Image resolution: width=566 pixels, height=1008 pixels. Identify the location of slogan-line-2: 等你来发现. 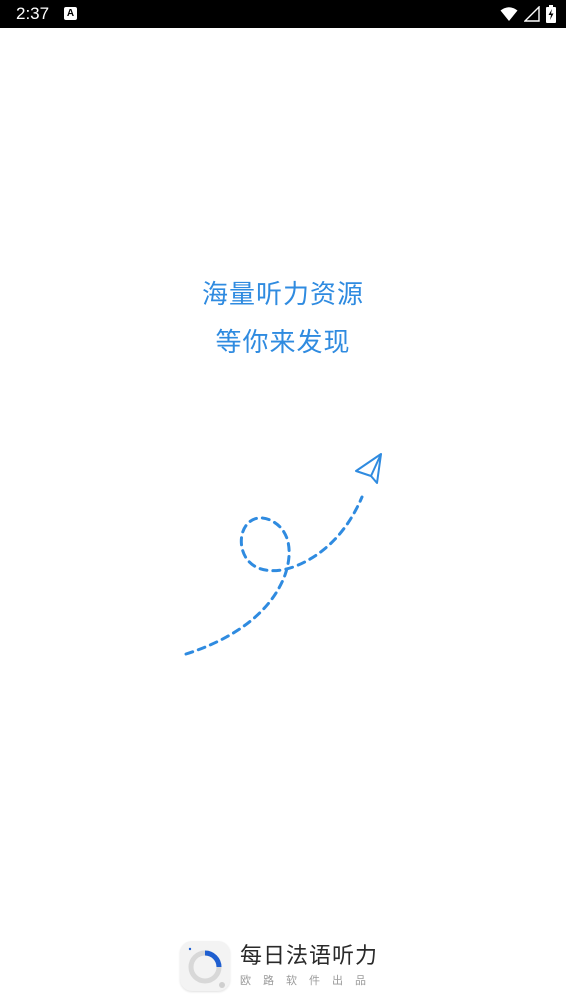
(283, 343).